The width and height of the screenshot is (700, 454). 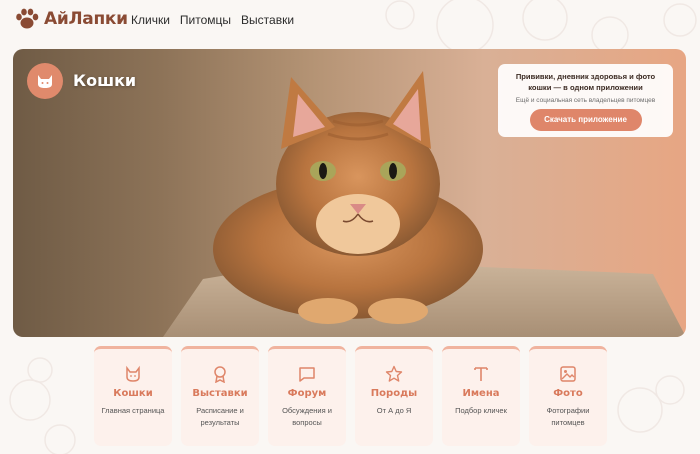 I want to click on hero-category-badge, so click(x=45, y=81).